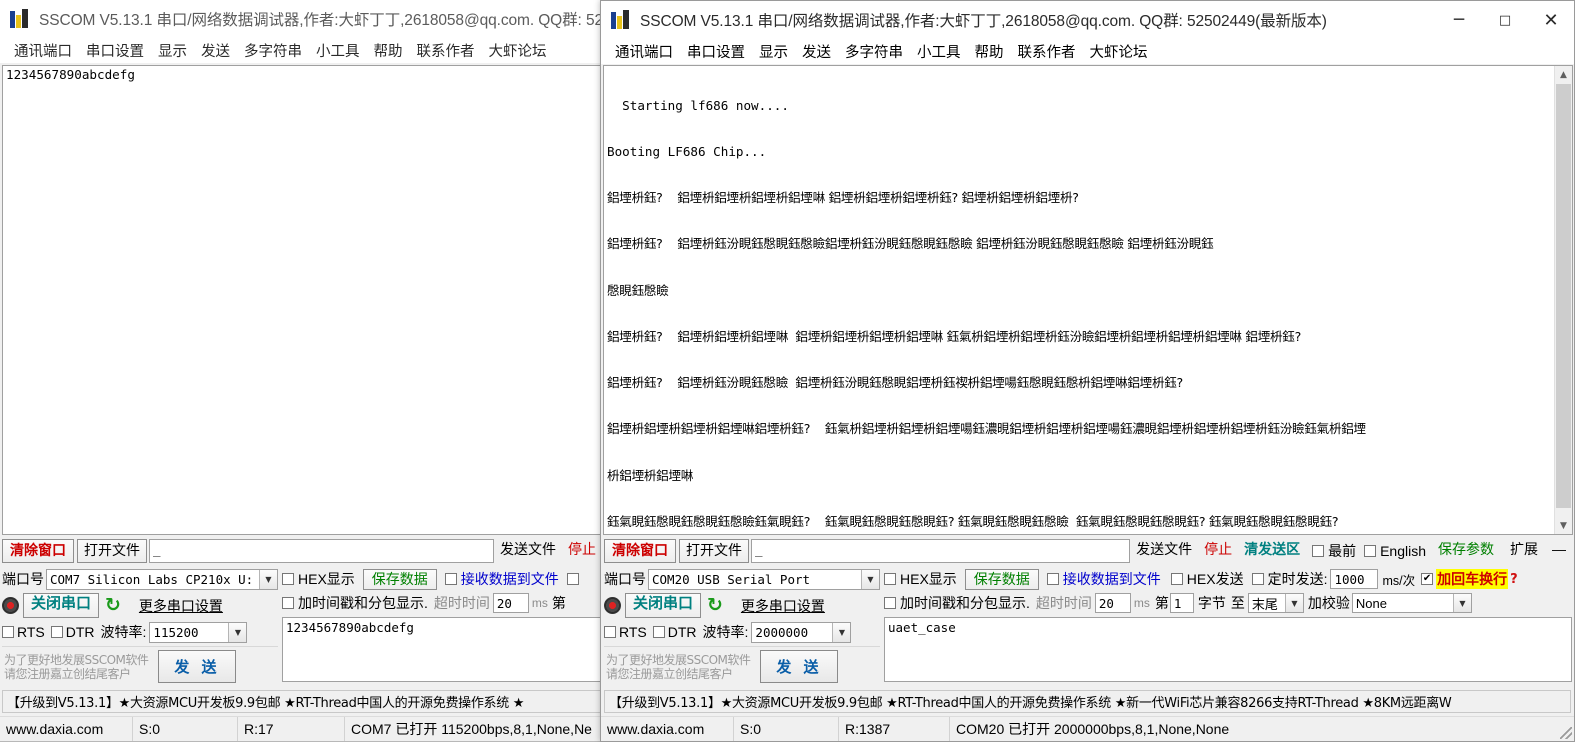 This screenshot has height=742, width=1575. What do you see at coordinates (1354, 579) in the screenshot?
I see `timed-send-input-right: 1000` at bounding box center [1354, 579].